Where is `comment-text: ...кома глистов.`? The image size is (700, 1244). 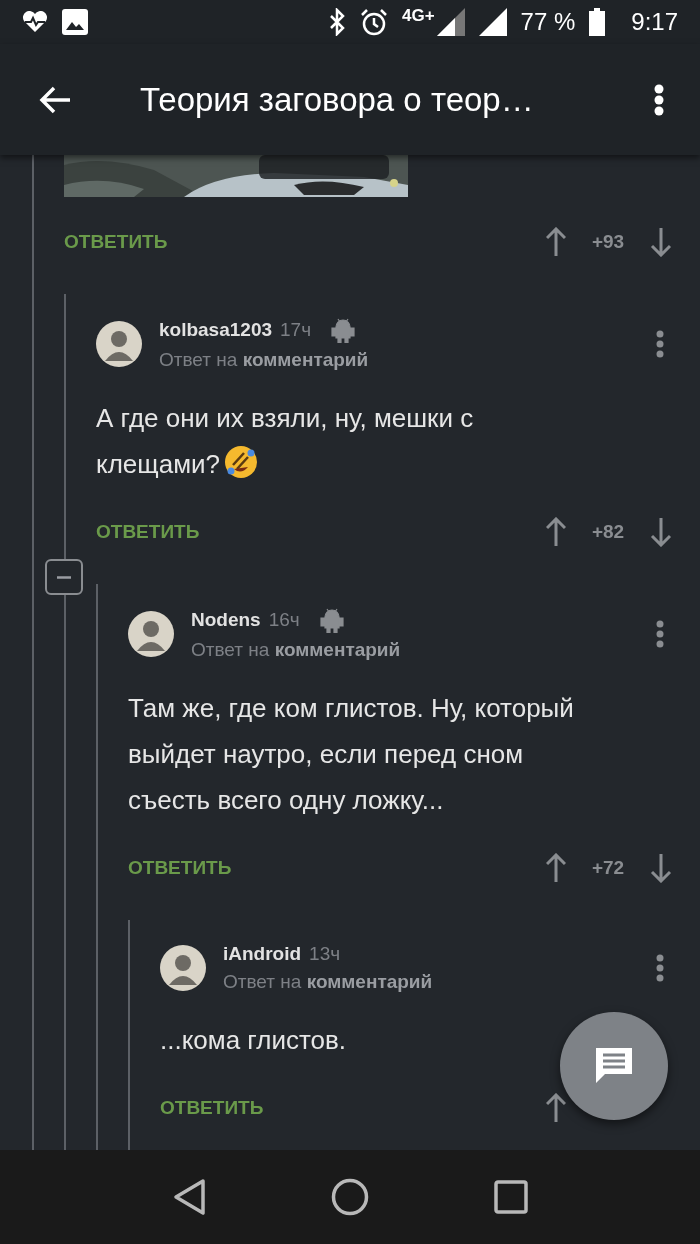 comment-text: ...кома глистов. is located at coordinates (253, 1040).